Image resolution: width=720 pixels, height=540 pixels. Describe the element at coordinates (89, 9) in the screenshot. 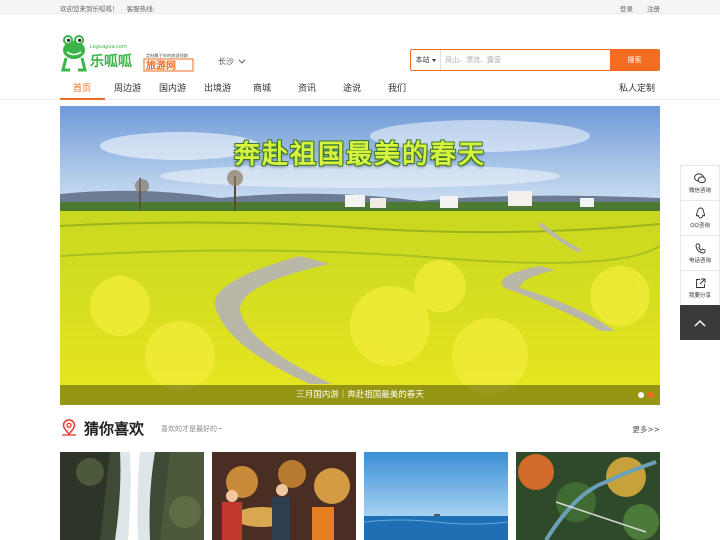

I see `welcome-text: 欢迎您来到乐呱呱！` at that location.